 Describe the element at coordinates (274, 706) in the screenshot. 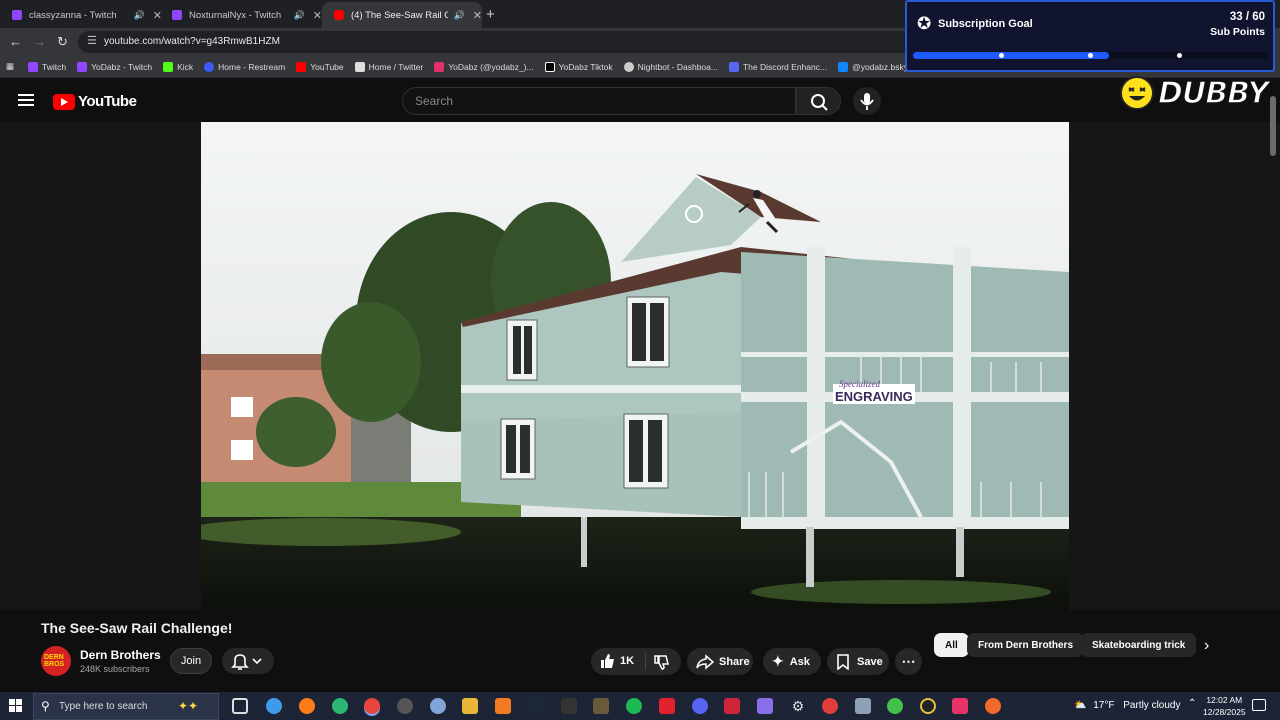

I see `copilot-icon` at that location.